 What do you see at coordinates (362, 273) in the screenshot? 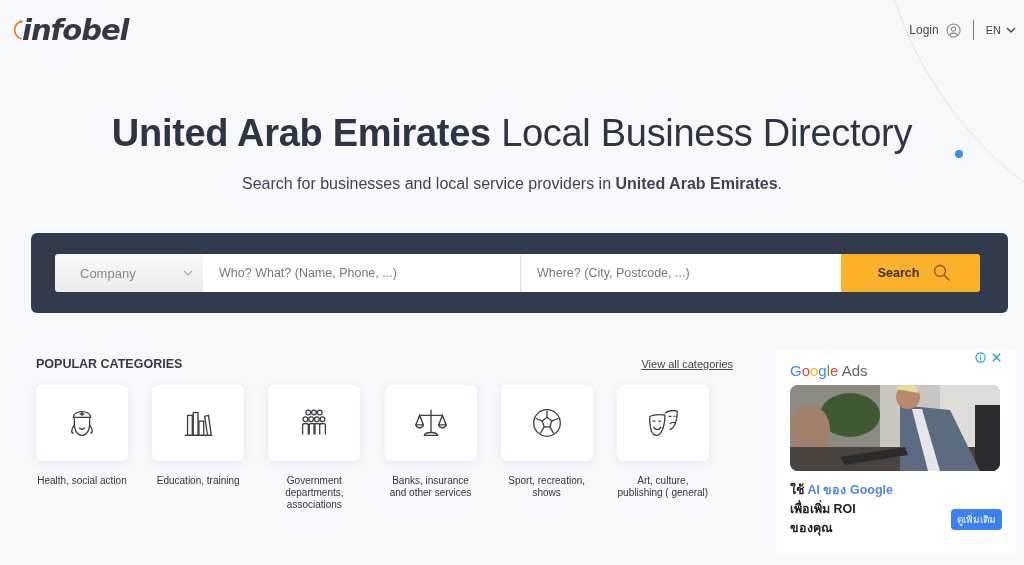
I see `who-input: Who? What? (Name, Phone, ...)` at bounding box center [362, 273].